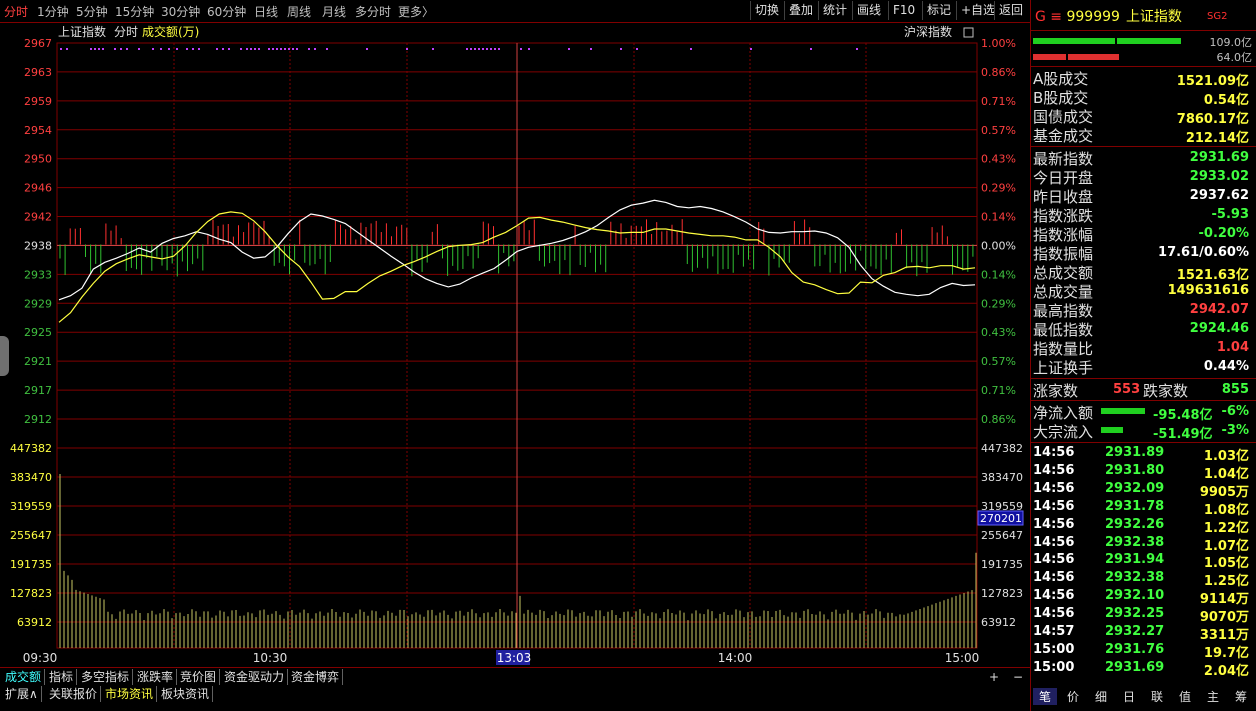  What do you see at coordinates (334, 11) in the screenshot?
I see `period-tab-8: 月线` at bounding box center [334, 11].